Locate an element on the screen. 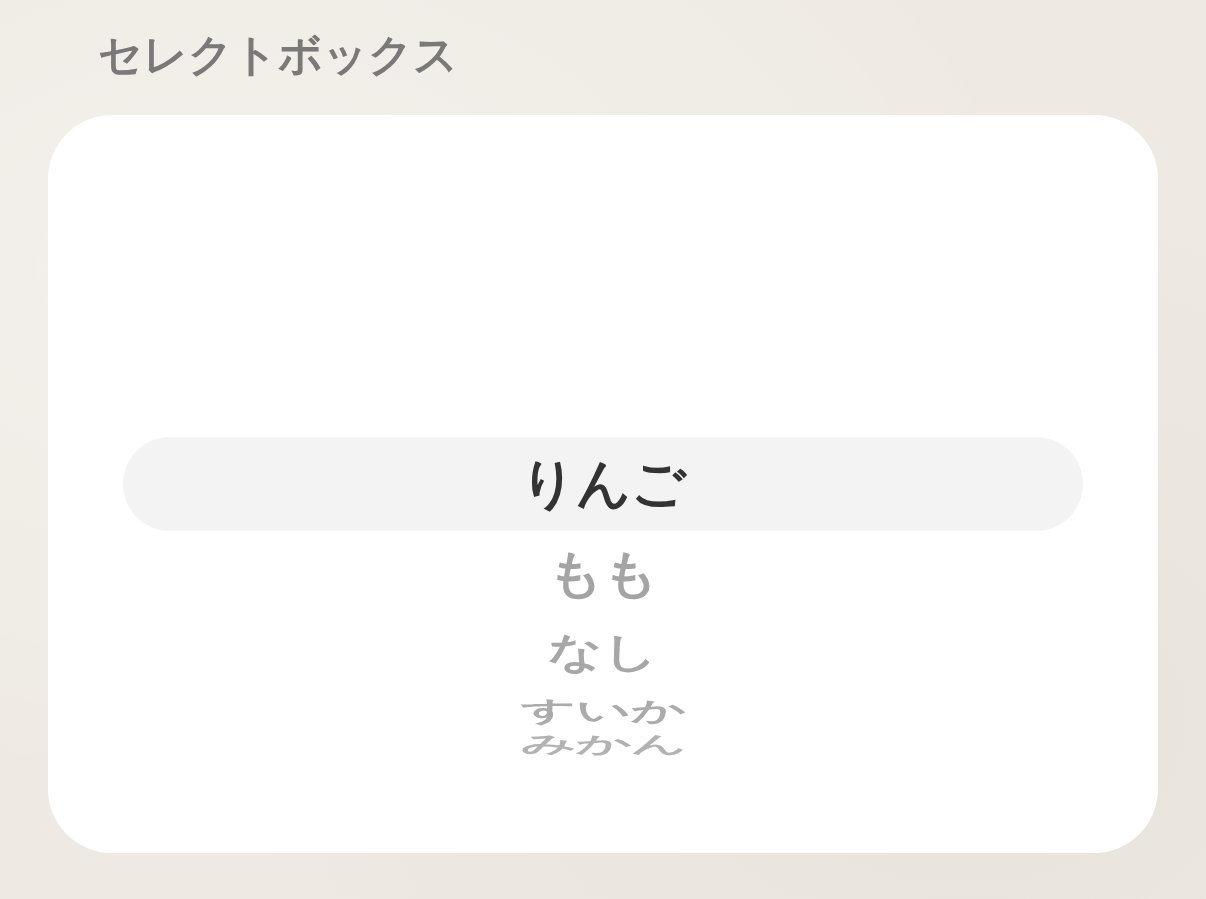 This screenshot has height=899, width=1206. page-title: セレクトボックス is located at coordinates (278, 54).